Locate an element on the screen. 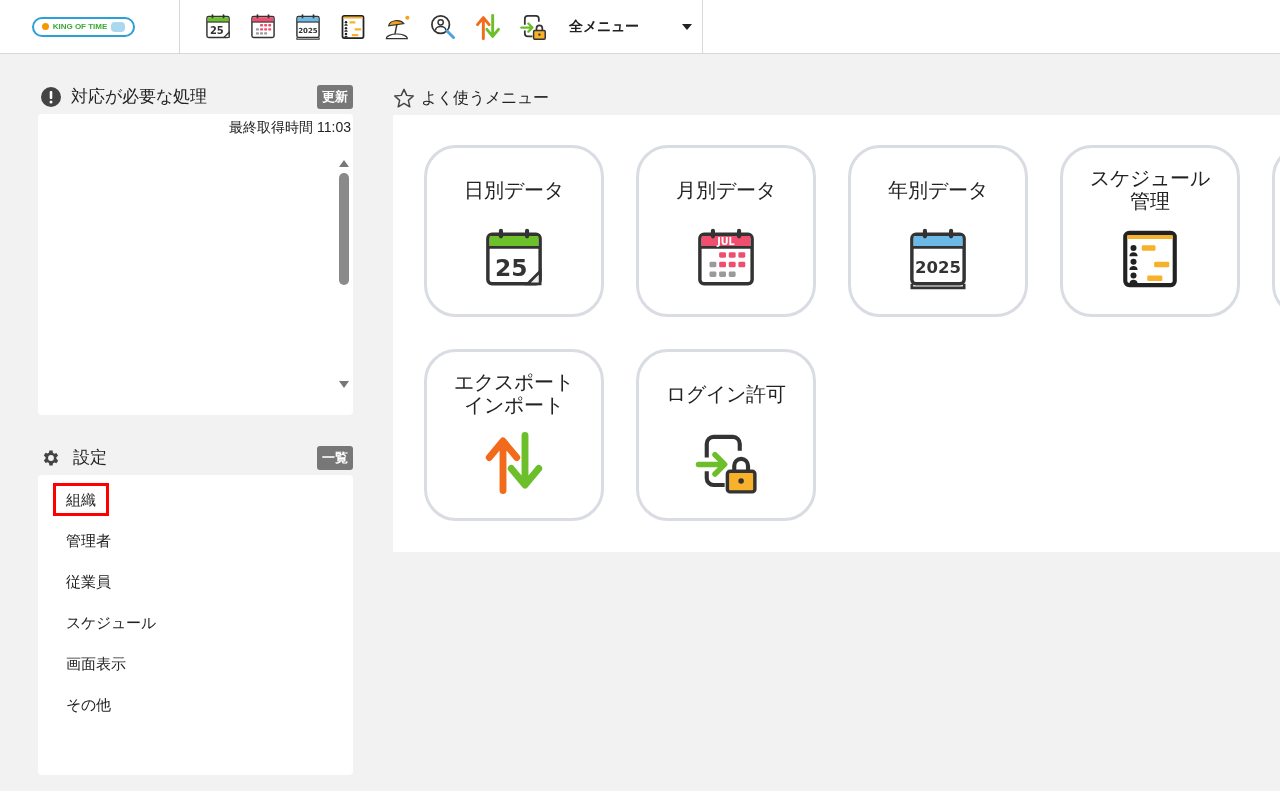 Image resolution: width=1280 pixels, height=791 pixels. caret-icon is located at coordinates (687, 26).